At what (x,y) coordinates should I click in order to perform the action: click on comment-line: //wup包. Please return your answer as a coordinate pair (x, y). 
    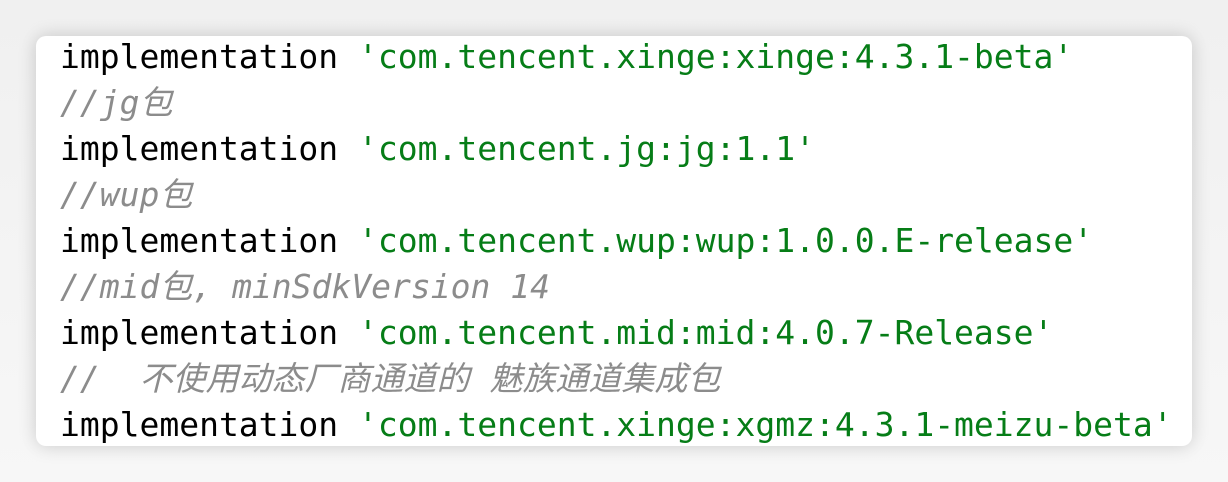
    Looking at the image, I should click on (126, 194).